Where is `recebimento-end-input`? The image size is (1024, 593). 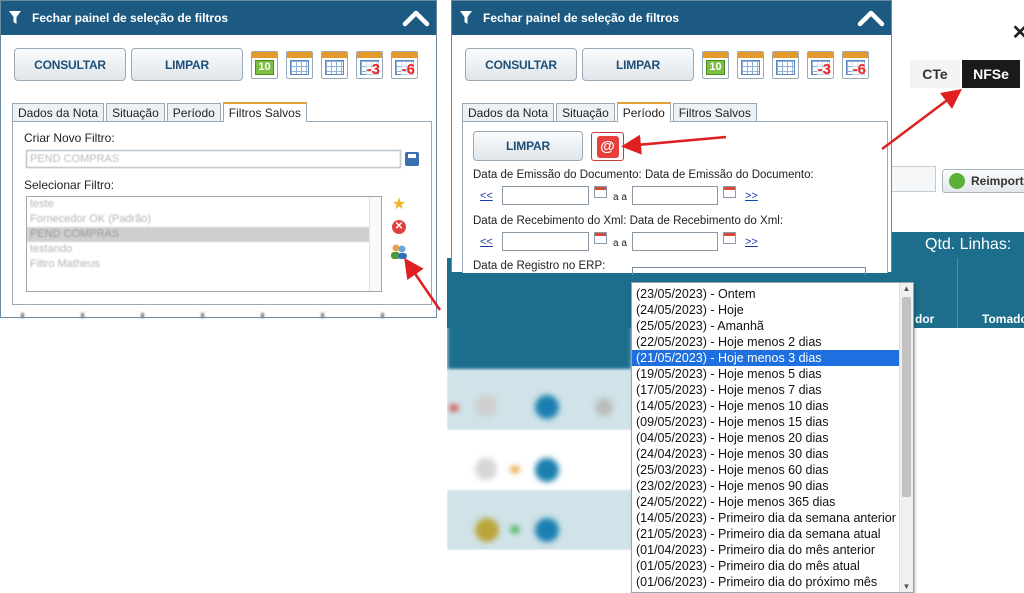 recebimento-end-input is located at coordinates (675, 241).